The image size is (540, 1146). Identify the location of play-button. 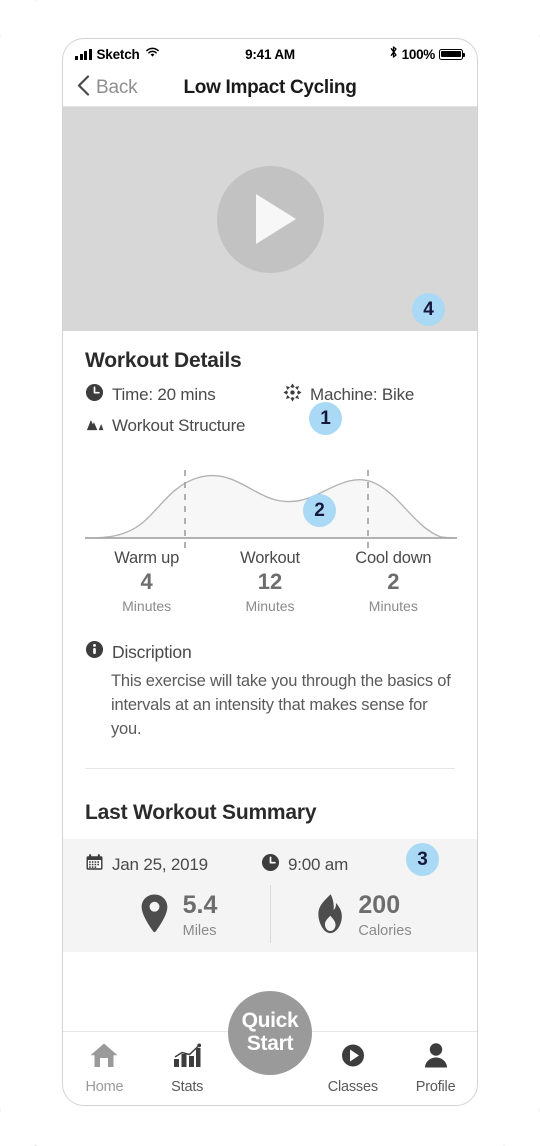
(270, 219).